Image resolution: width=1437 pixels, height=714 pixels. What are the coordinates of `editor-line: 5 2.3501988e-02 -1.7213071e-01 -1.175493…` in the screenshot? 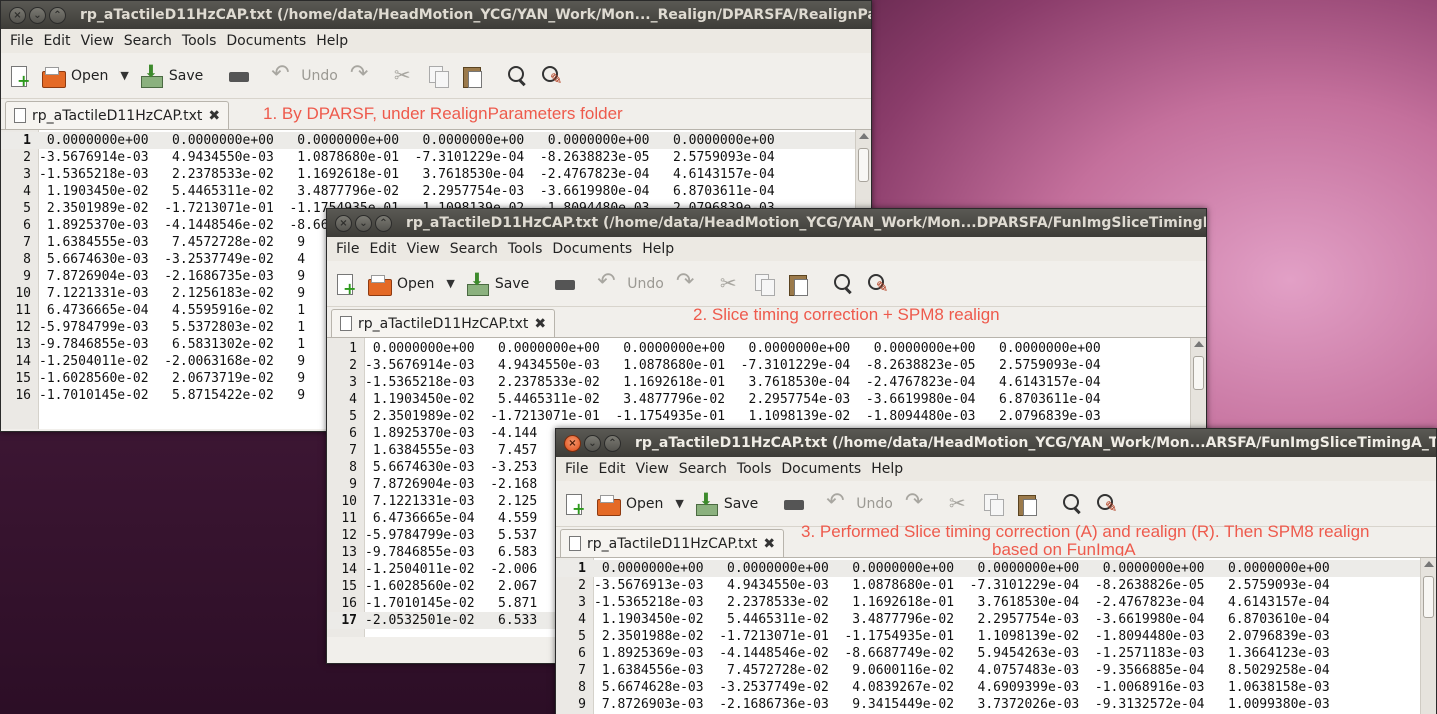 It's located at (996, 636).